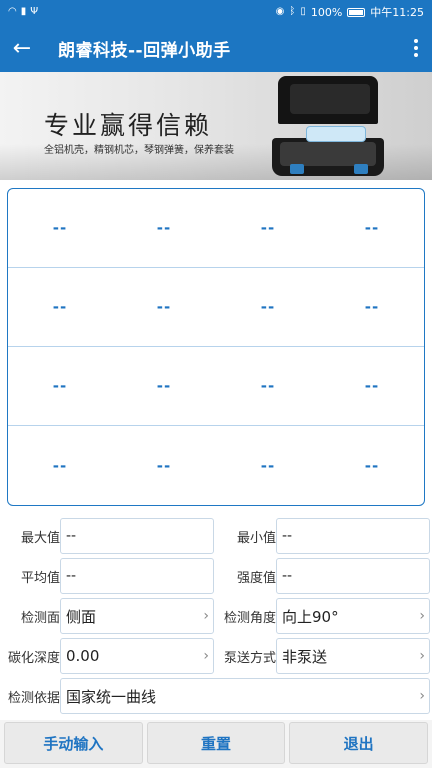 The width and height of the screenshot is (432, 768). What do you see at coordinates (397, 12) in the screenshot?
I see `status-time: 中午11:25` at bounding box center [397, 12].